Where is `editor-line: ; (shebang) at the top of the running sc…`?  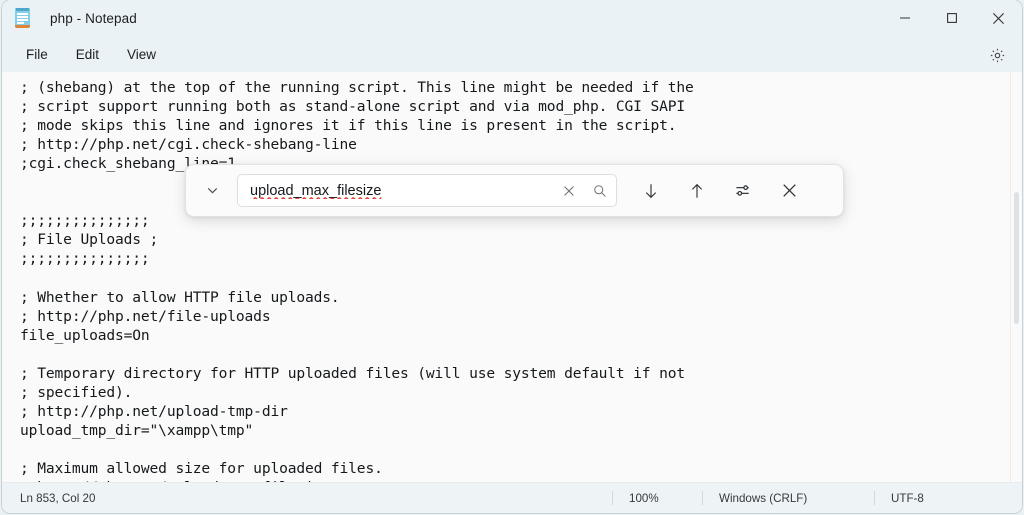 editor-line: ; (shebang) at the top of the running sc… is located at coordinates (357, 87).